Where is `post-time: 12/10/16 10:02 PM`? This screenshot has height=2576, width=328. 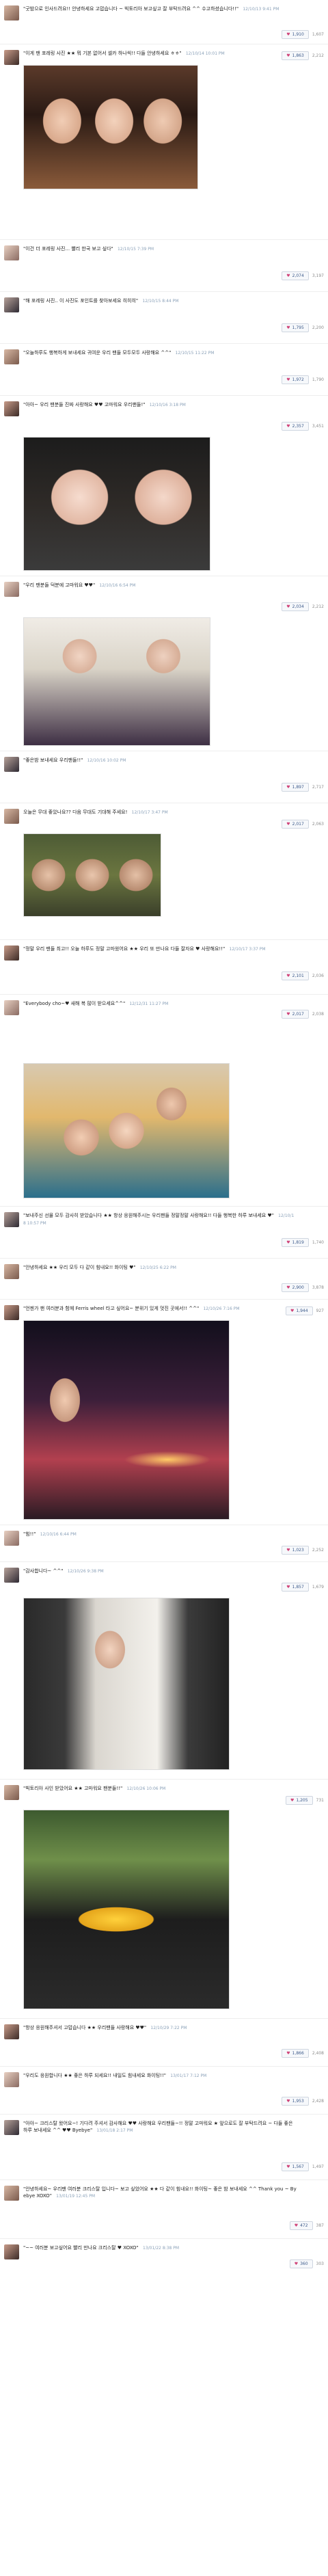
post-time: 12/10/16 10:02 PM is located at coordinates (106, 760).